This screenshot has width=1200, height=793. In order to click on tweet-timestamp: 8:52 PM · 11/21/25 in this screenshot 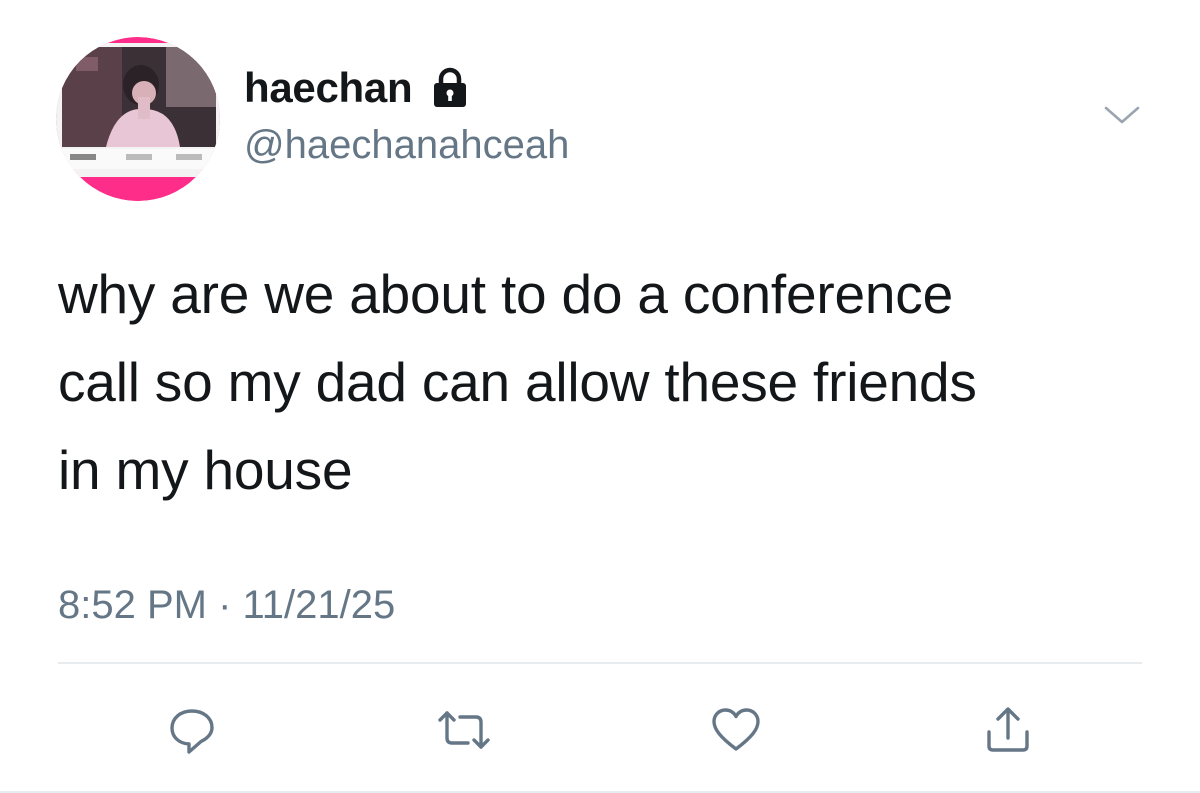, I will do `click(226, 605)`.